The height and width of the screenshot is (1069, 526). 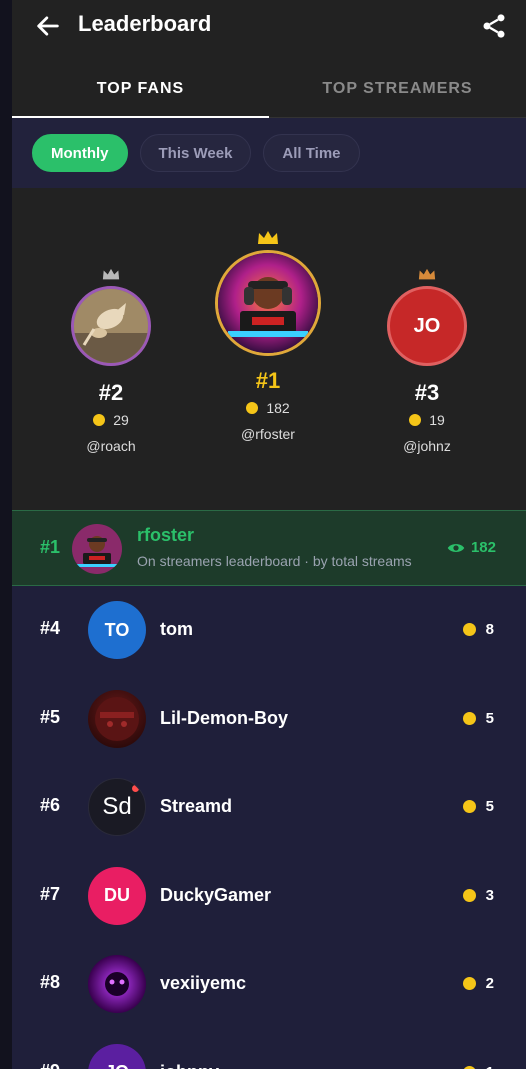 What do you see at coordinates (489, 895) in the screenshot?
I see `coin-count: 3` at bounding box center [489, 895].